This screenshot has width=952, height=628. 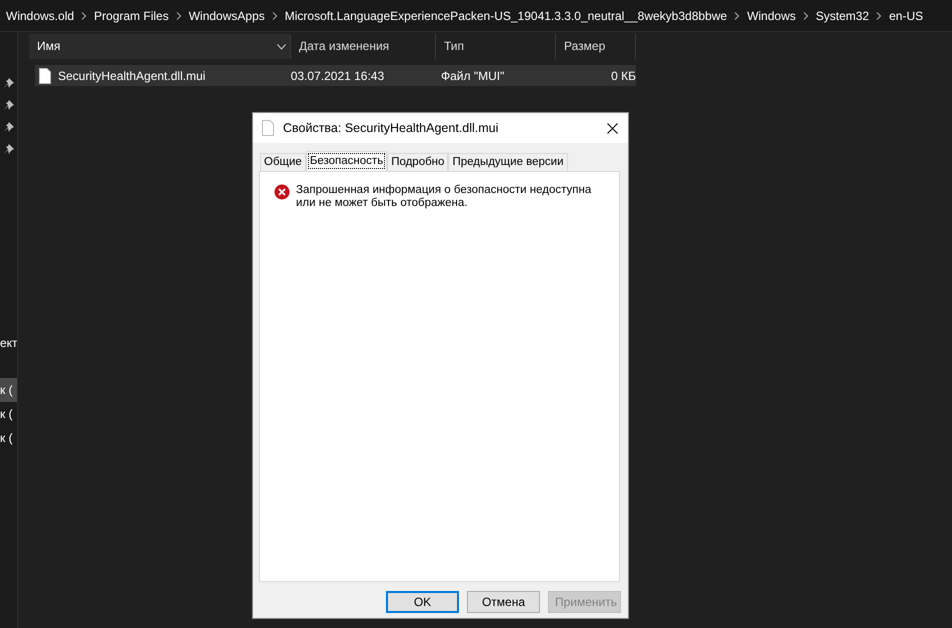 What do you see at coordinates (612, 128) in the screenshot?
I see `close-icon` at bounding box center [612, 128].